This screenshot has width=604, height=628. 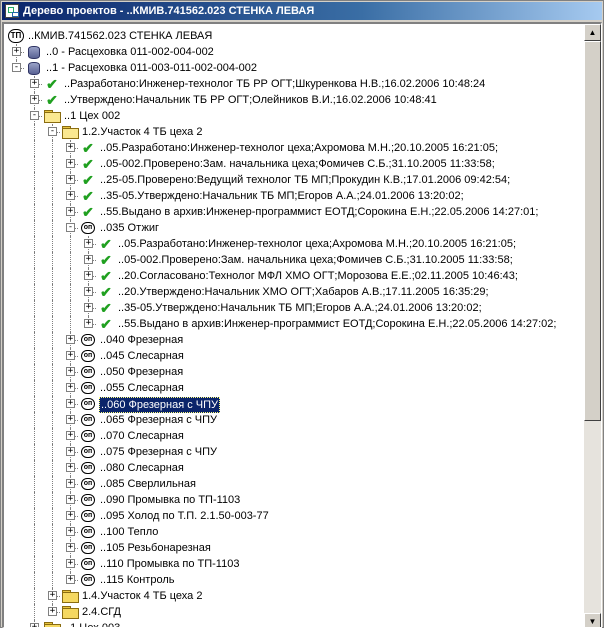 I want to click on tree-node-label: 2.4.СГД, so click(x=101, y=612).